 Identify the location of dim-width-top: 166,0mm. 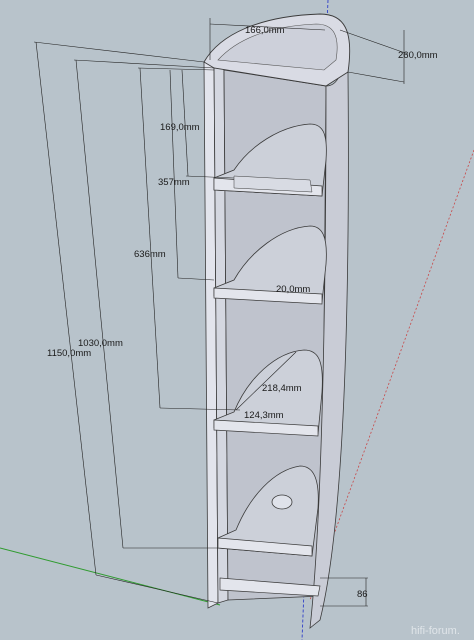
(265, 30).